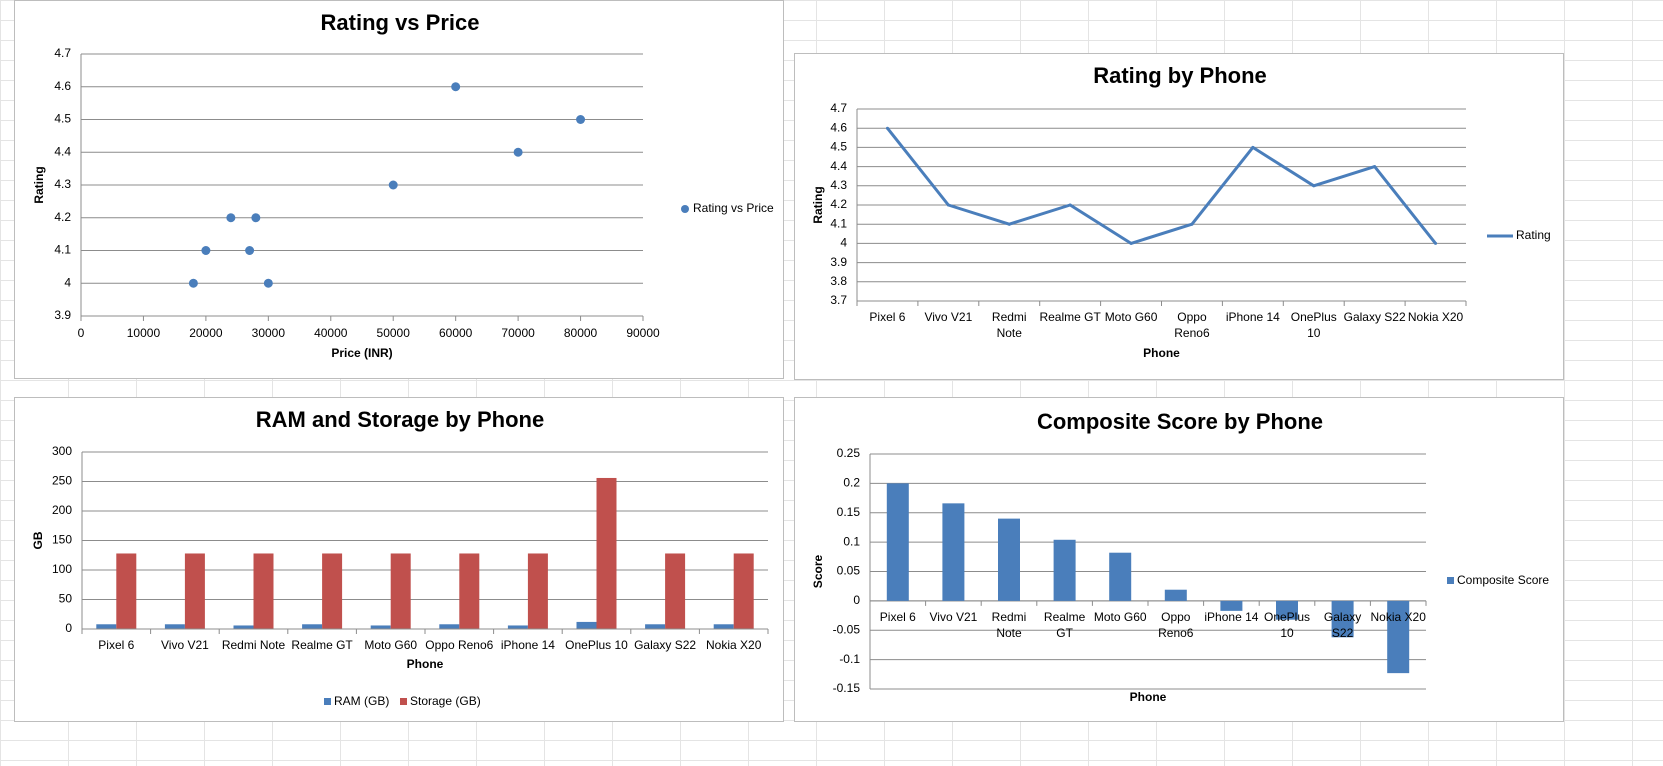 This screenshot has height=766, width=1663. I want to click on y-tick-label: 0.2, so click(851, 483).